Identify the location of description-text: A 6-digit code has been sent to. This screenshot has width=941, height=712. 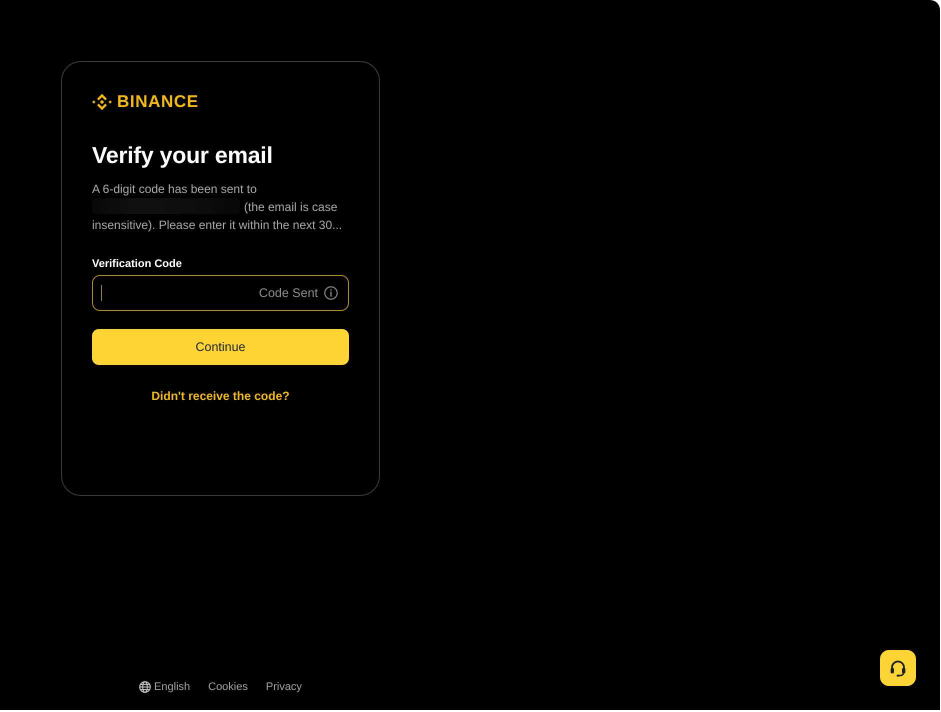
(174, 189).